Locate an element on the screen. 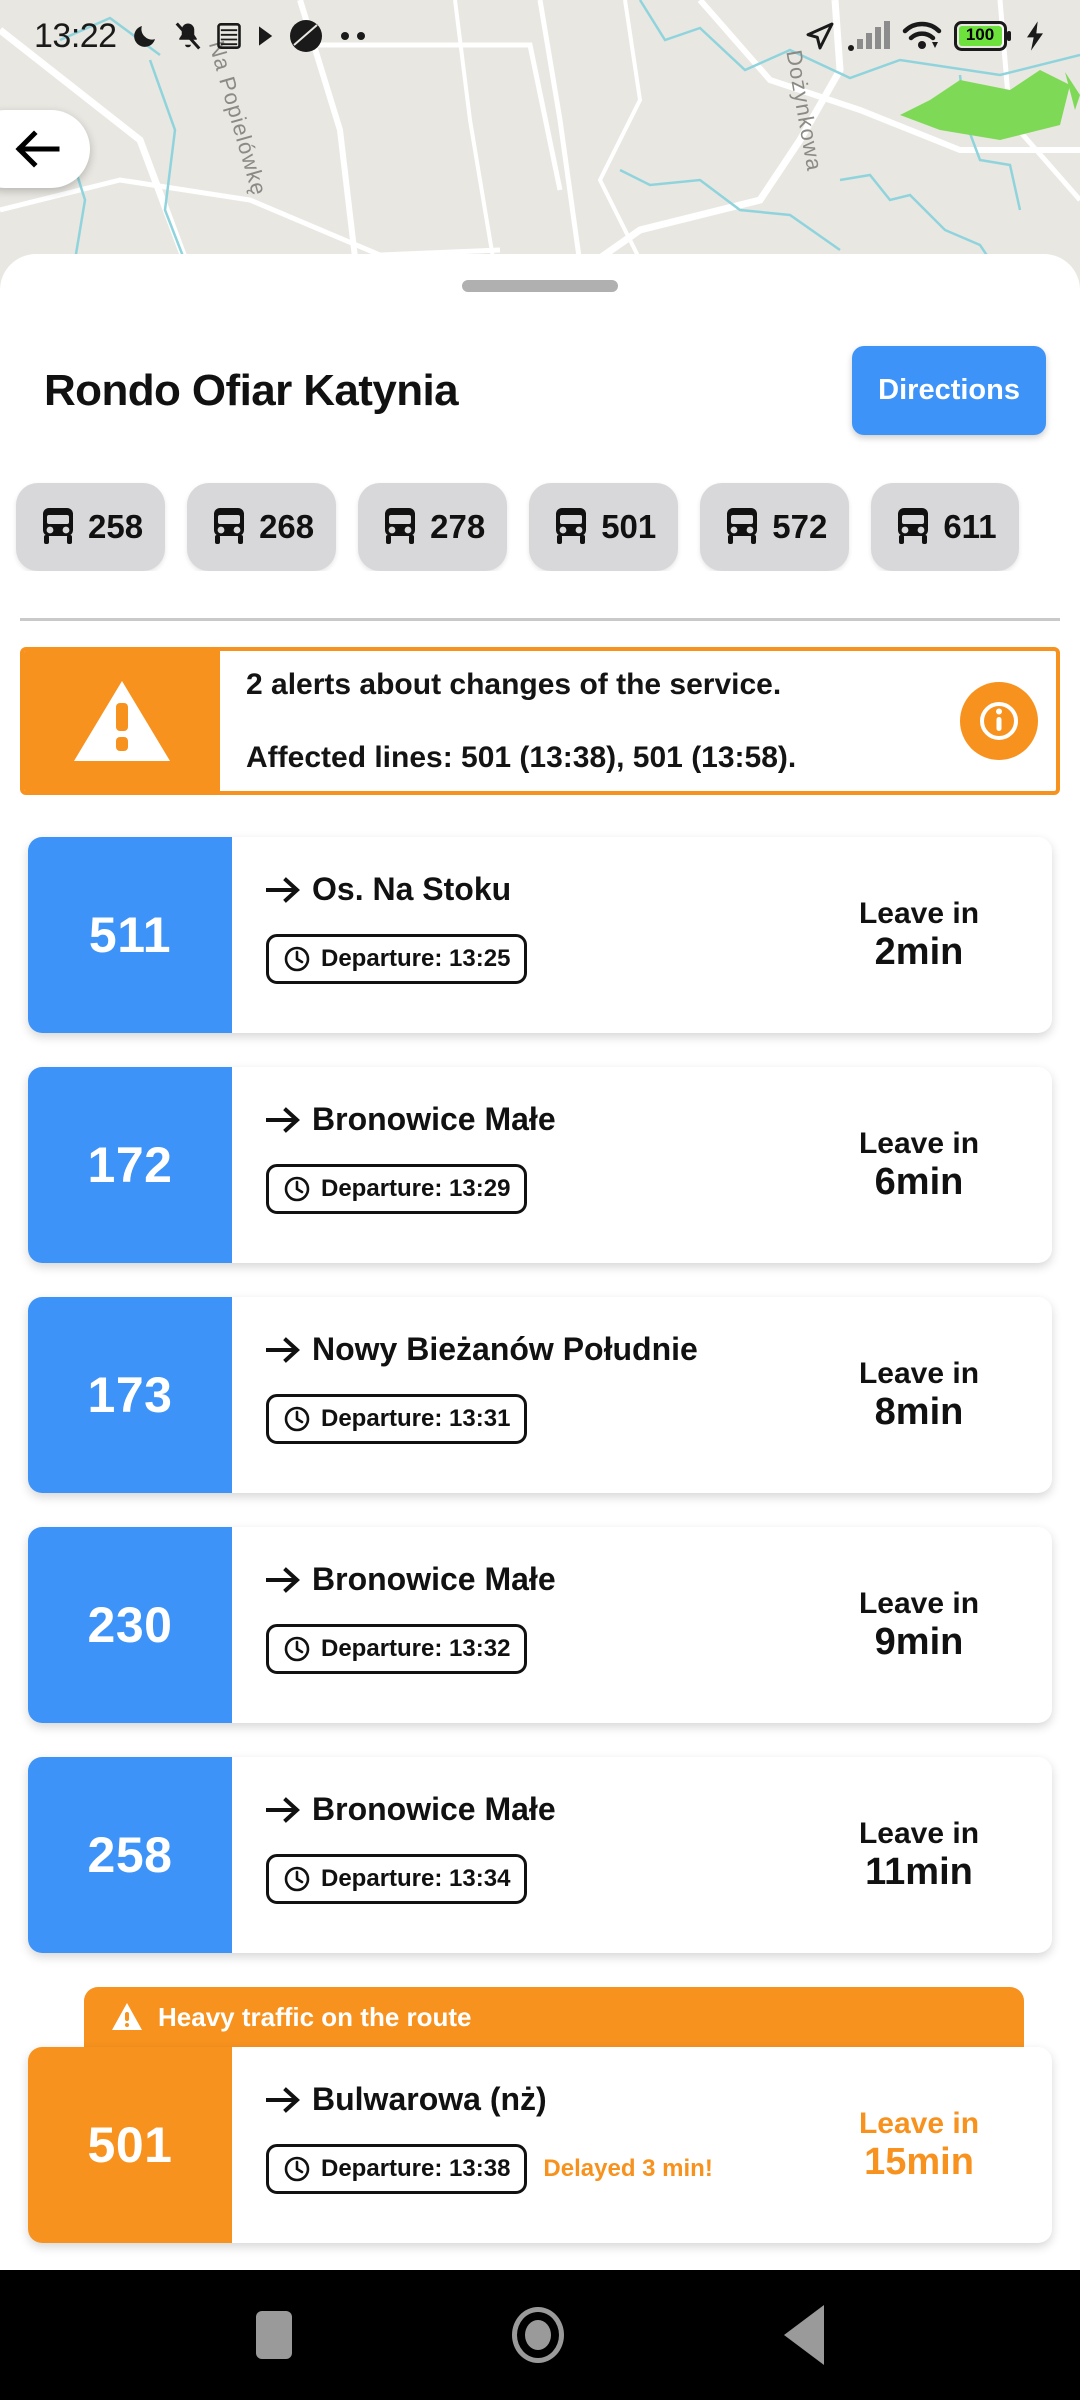 This screenshot has width=1080, height=2400. line-chip: 268 is located at coordinates (262, 527).